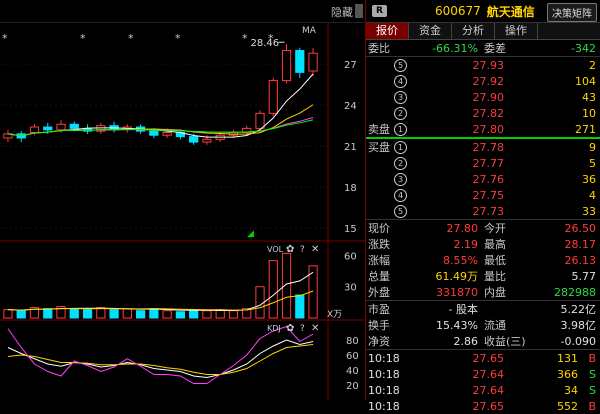 The width and height of the screenshot is (600, 414). What do you see at coordinates (488, 65) in the screenshot?
I see `book-price: 27.93` at bounding box center [488, 65].